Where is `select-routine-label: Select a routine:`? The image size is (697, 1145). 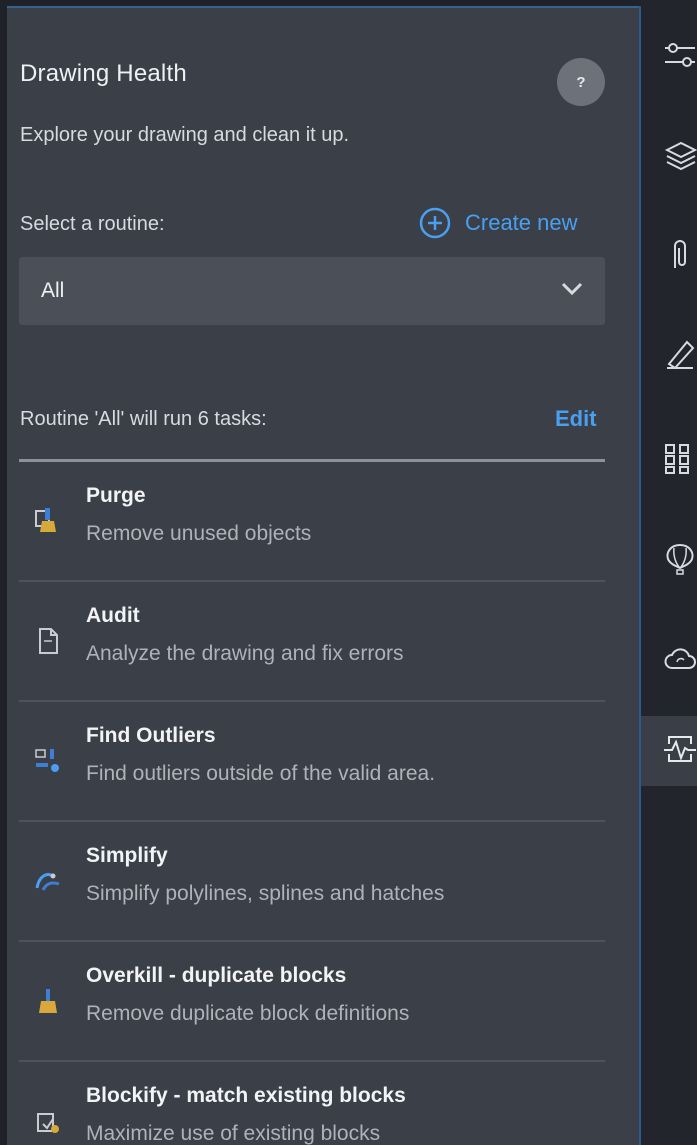 select-routine-label: Select a routine: is located at coordinates (92, 224).